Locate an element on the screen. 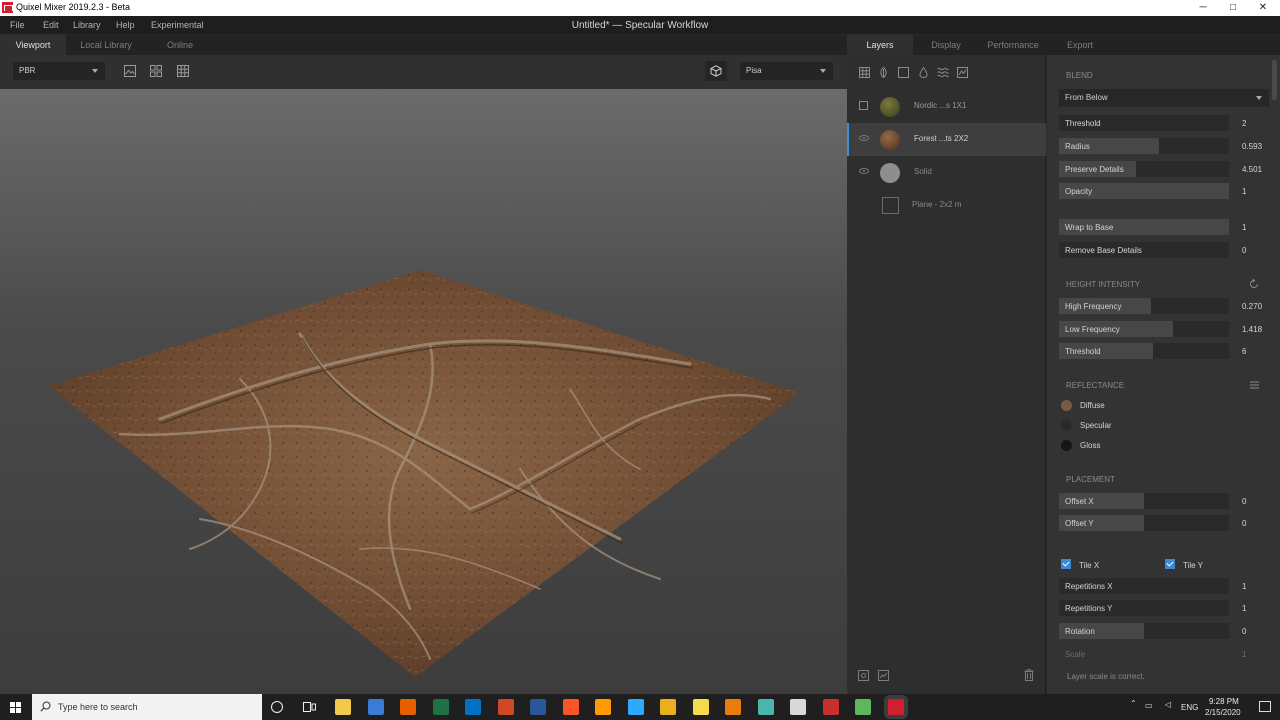  tab-performance: Performance is located at coordinates (1013, 45).